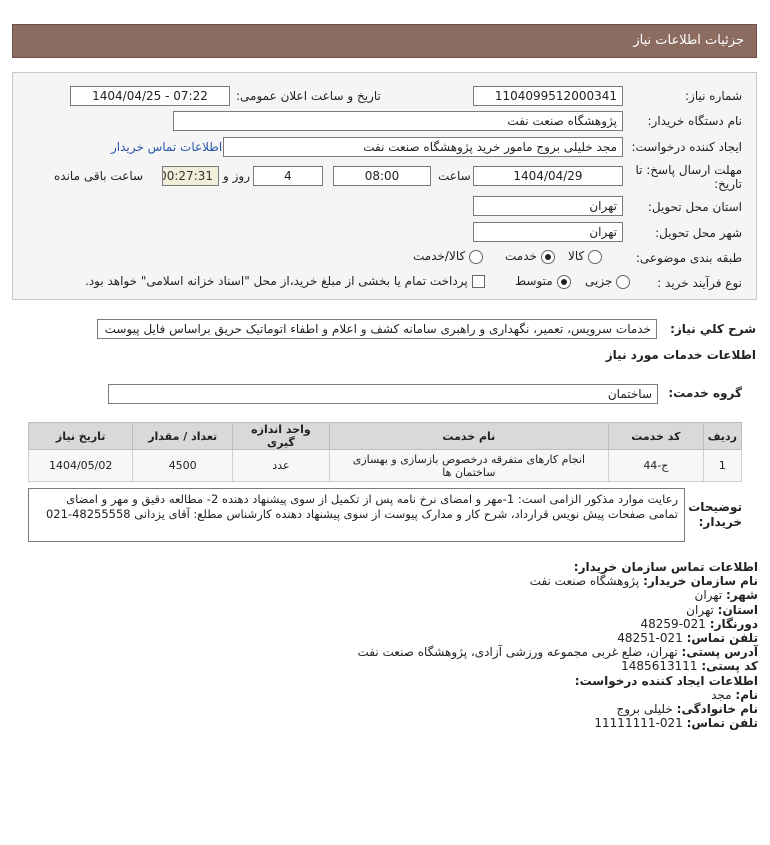 This screenshot has height=845, width=770. Describe the element at coordinates (665, 567) in the screenshot. I see `contact-title: اطلاعات تماس سازمان خریدار:` at that location.